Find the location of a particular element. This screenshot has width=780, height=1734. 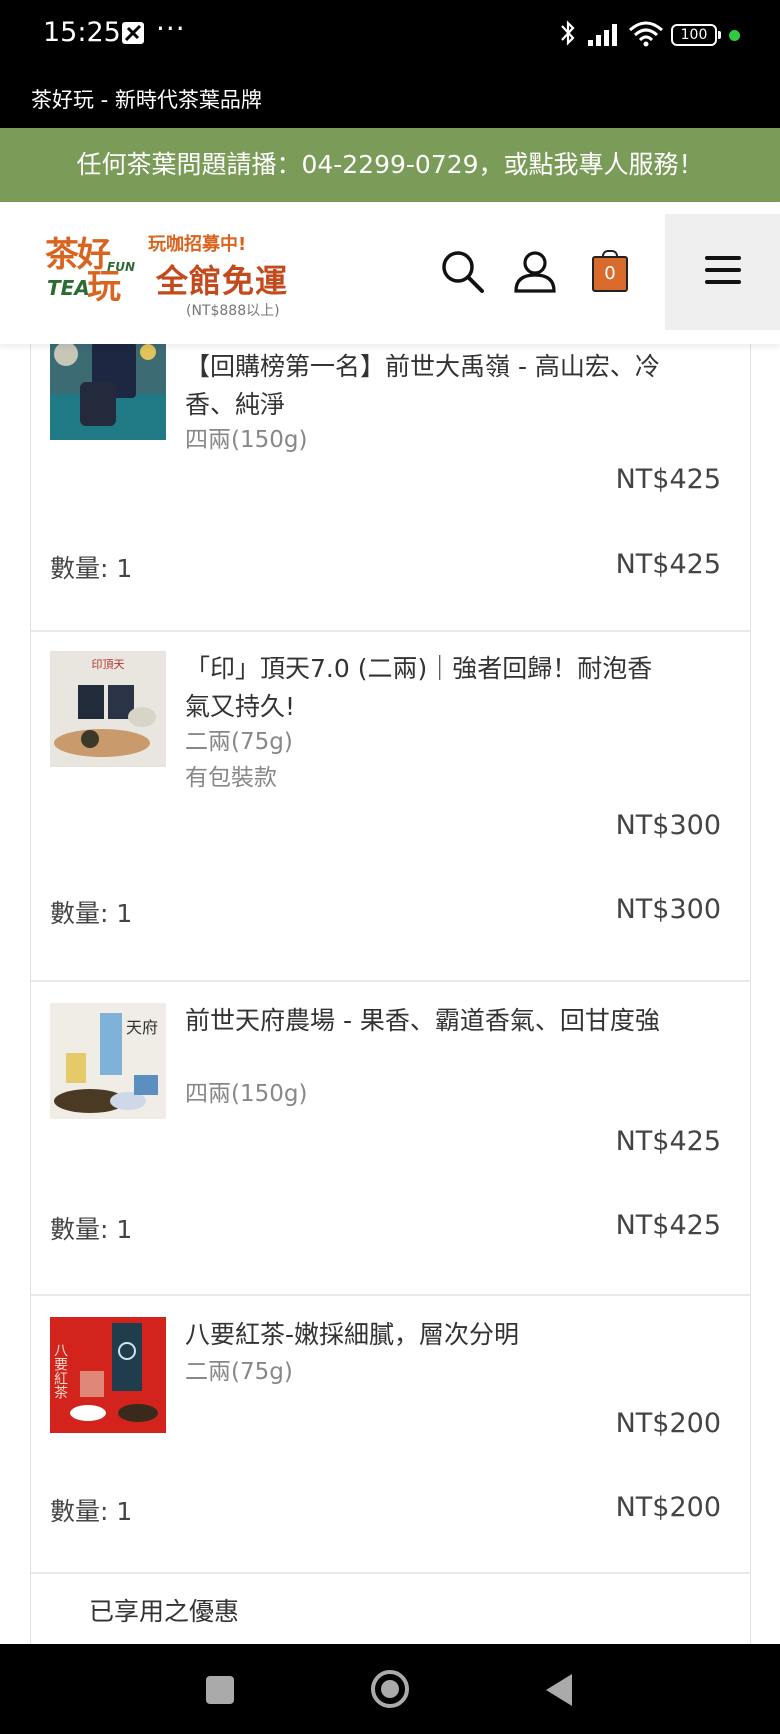

browser-title-bar: 茶好玩 - 新時代茶葉品牌 is located at coordinates (390, 98).